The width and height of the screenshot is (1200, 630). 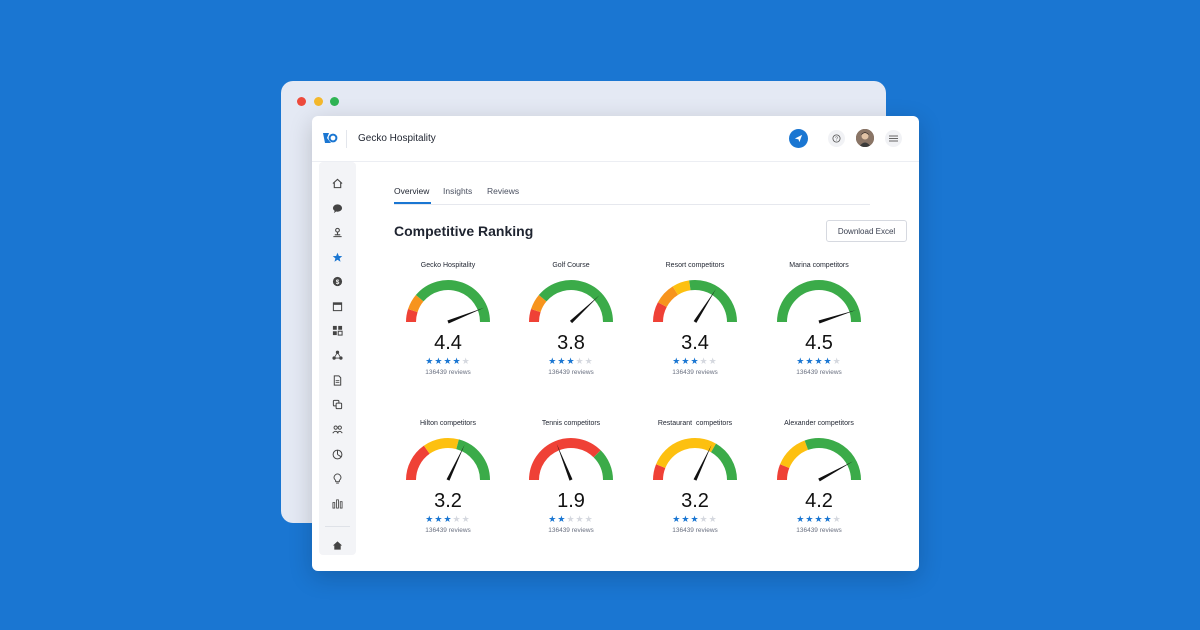 I want to click on sidebar-item-documents, so click(x=337, y=380).